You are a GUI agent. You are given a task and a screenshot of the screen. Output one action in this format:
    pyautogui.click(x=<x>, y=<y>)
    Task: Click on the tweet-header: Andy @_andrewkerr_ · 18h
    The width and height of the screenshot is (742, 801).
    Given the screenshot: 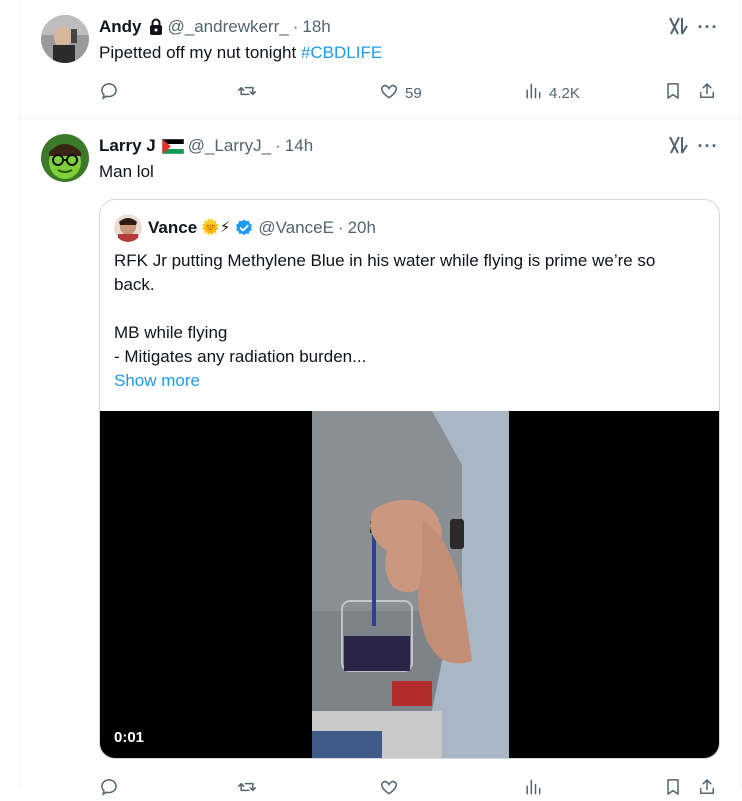 What is the action you would take?
    pyautogui.click(x=215, y=27)
    